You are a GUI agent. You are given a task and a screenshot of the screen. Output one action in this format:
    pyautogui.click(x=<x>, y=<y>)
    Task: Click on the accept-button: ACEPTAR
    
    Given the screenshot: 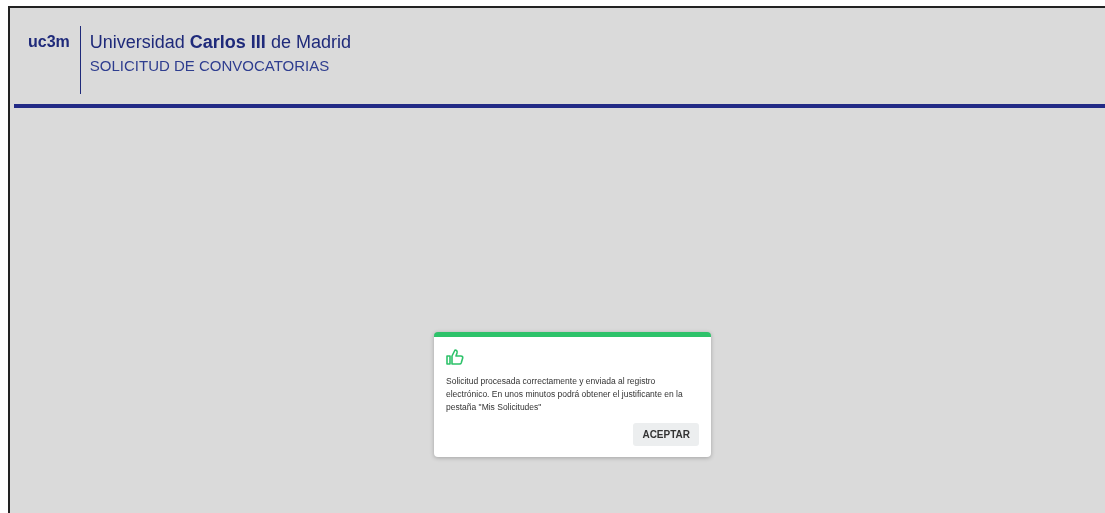 What is the action you would take?
    pyautogui.click(x=666, y=434)
    